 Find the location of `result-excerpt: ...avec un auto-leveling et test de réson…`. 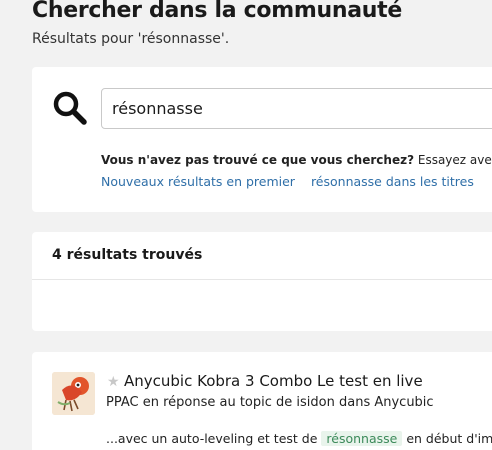

result-excerpt: ...avec un auto-leveling et test de réson… is located at coordinates (299, 438).